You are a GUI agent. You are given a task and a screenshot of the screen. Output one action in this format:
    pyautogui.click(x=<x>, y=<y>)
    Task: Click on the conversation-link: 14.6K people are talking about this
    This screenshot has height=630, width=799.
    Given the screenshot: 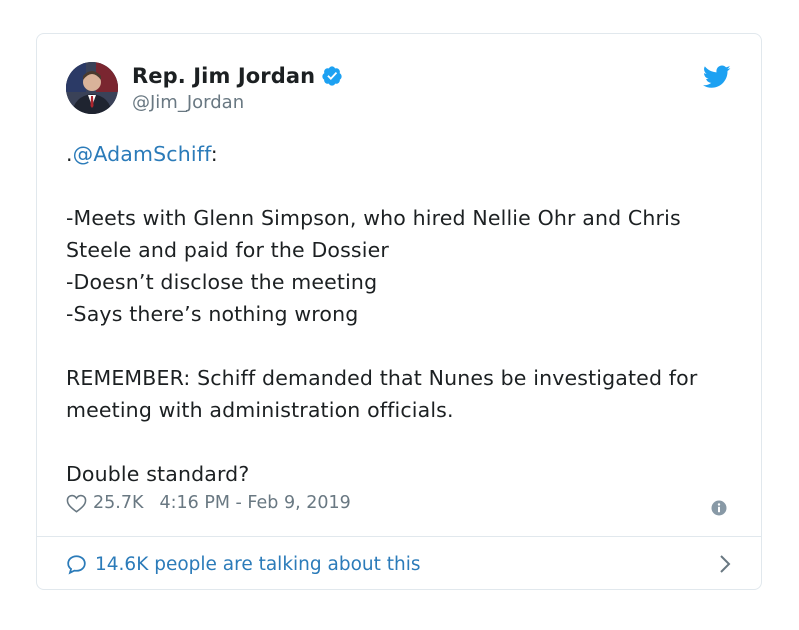 What is the action you would take?
    pyautogui.click(x=398, y=564)
    